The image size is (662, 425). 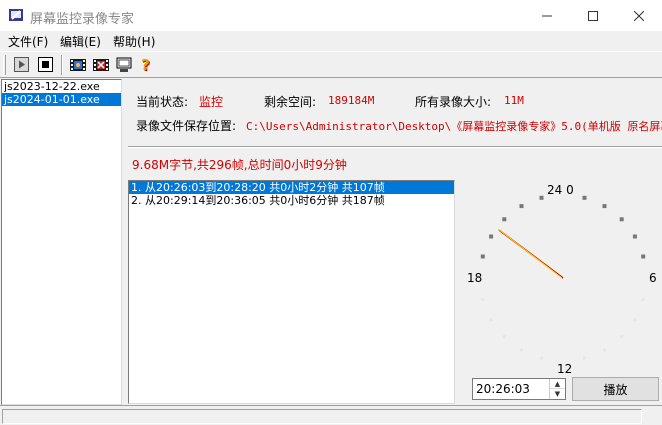 What do you see at coordinates (290, 102) in the screenshot?
I see `free-space-label: 剩余空间:` at bounding box center [290, 102].